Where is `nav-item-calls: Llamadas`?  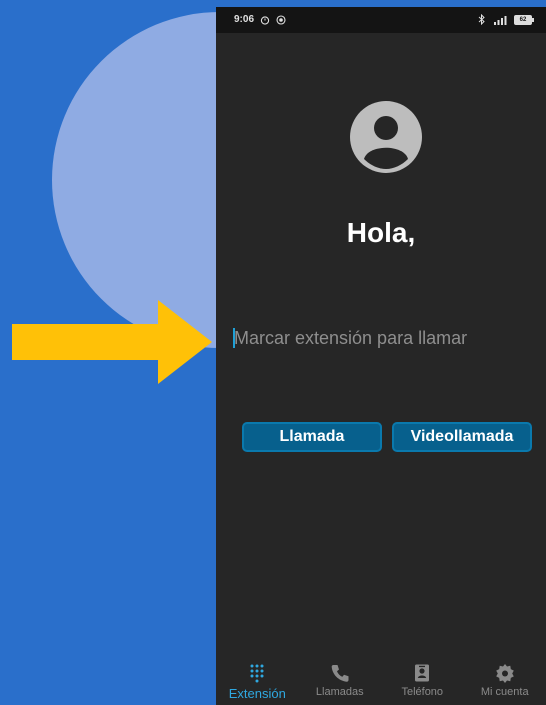 nav-item-calls: Llamadas is located at coordinates (340, 682).